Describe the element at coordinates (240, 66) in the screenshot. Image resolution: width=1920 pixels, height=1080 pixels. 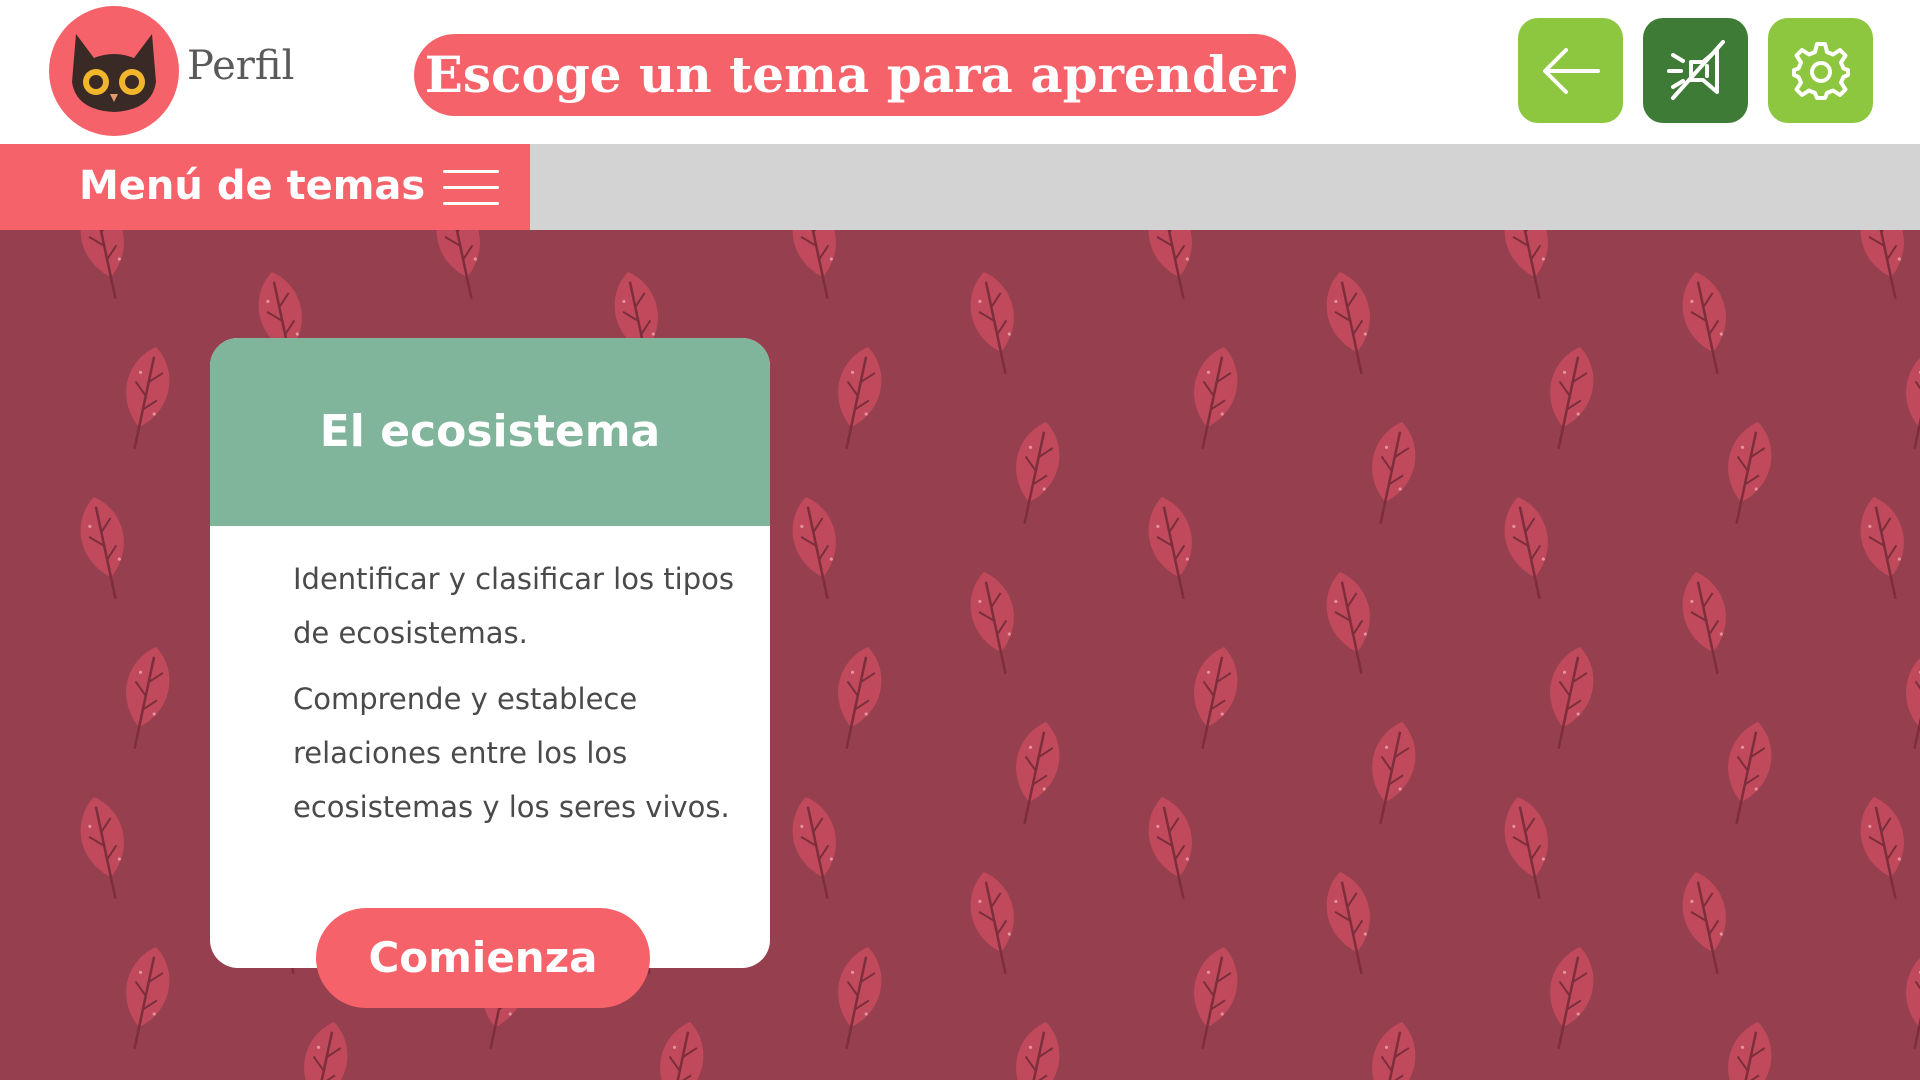
I see `profile-link: Perfil` at that location.